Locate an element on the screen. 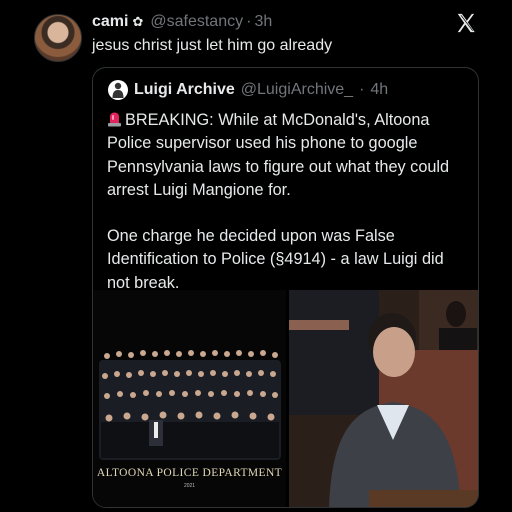 The width and height of the screenshot is (512, 512). photo-year: 2021 is located at coordinates (189, 486).